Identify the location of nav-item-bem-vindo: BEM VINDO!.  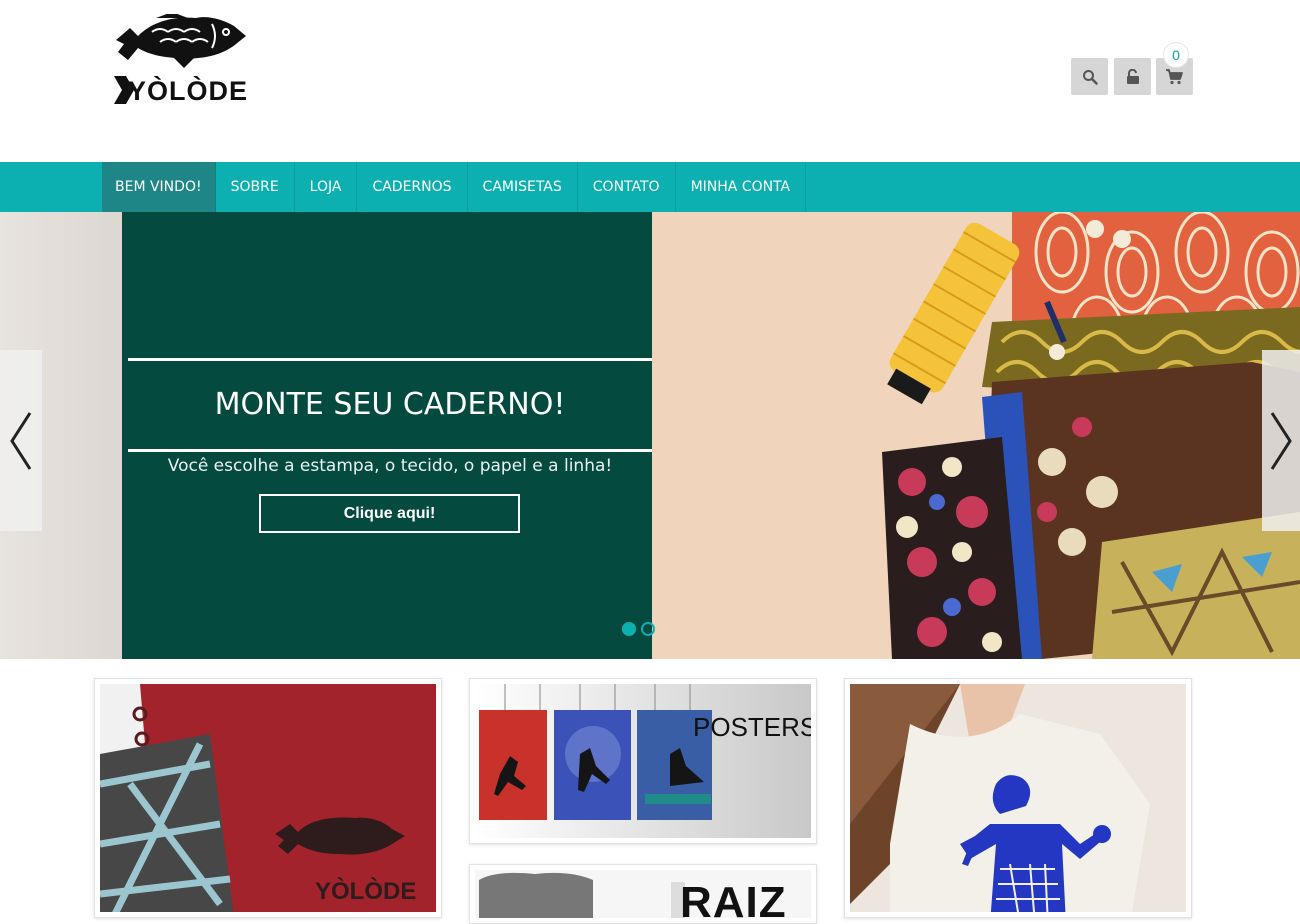
(159, 187).